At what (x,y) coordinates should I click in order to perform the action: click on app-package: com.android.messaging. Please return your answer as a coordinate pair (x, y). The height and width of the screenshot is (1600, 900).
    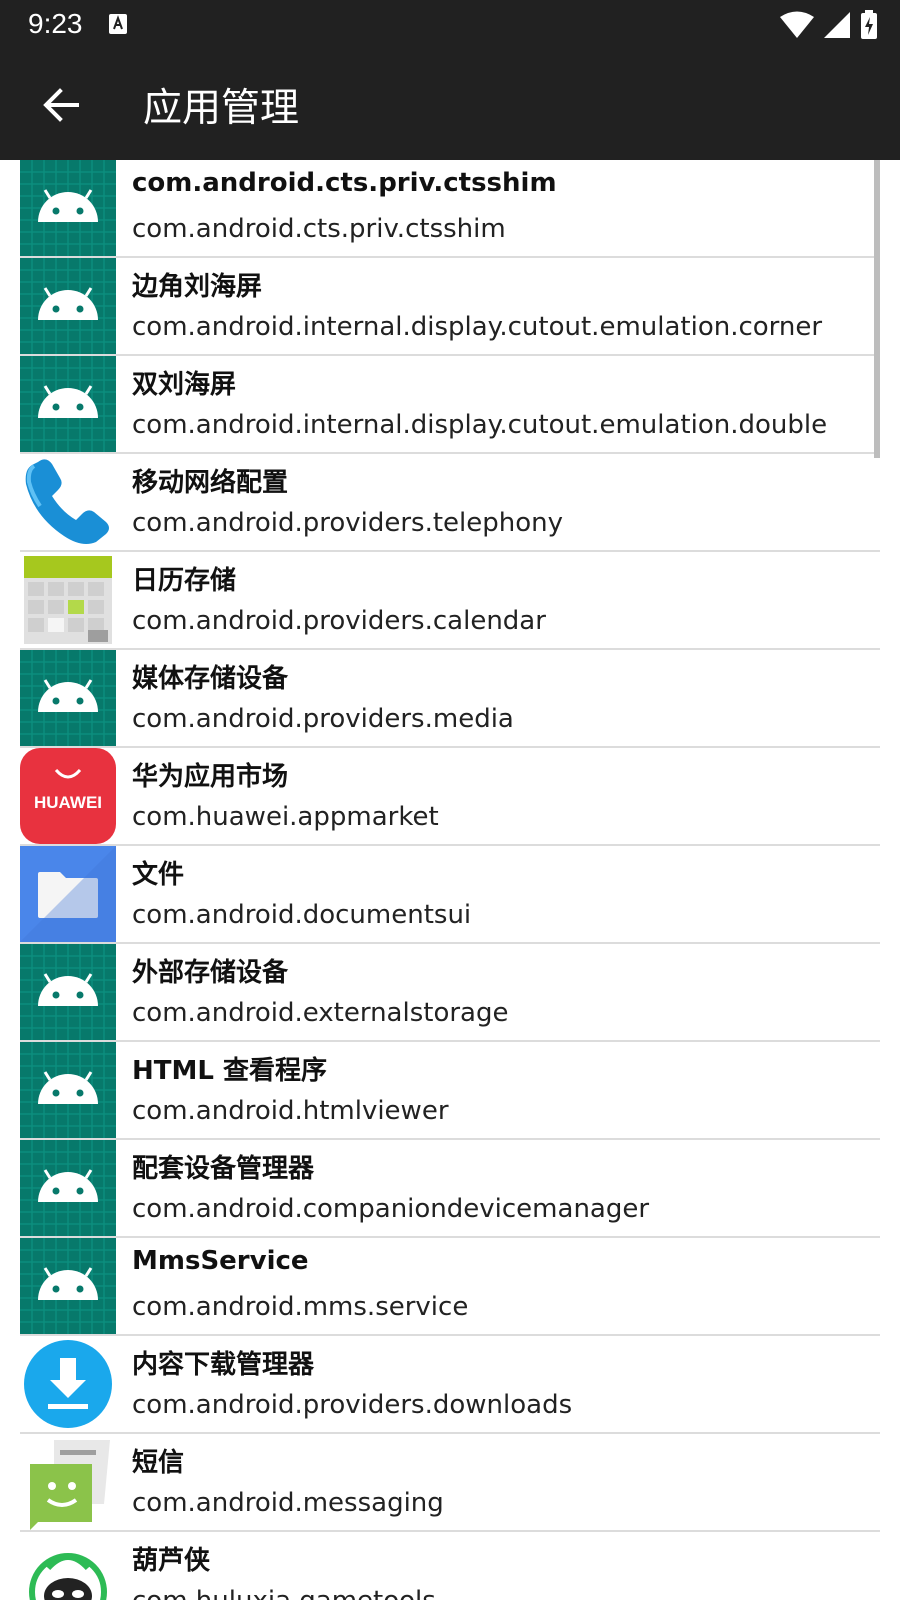
    Looking at the image, I should click on (288, 1503).